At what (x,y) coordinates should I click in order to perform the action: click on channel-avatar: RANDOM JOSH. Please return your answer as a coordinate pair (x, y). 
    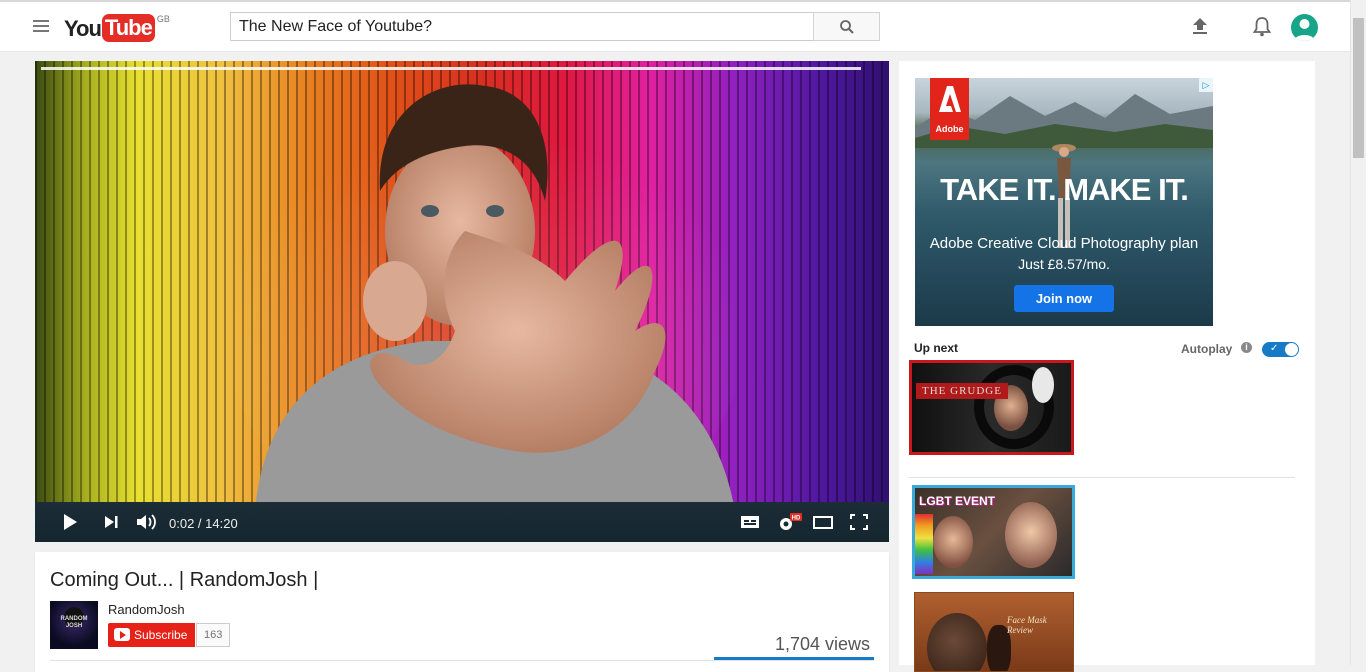
    Looking at the image, I should click on (74, 625).